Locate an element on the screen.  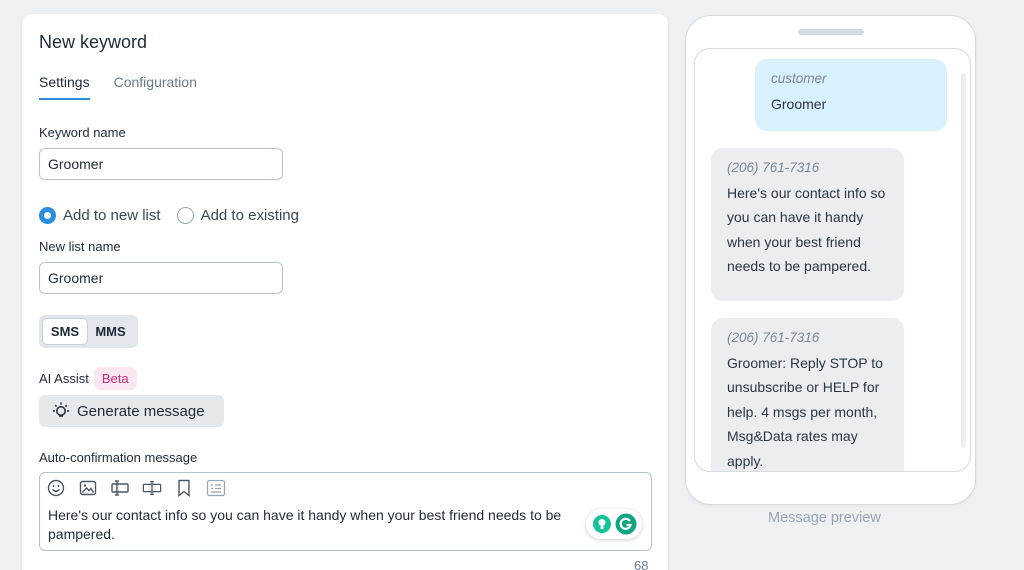
emoji-icon is located at coordinates (56, 488).